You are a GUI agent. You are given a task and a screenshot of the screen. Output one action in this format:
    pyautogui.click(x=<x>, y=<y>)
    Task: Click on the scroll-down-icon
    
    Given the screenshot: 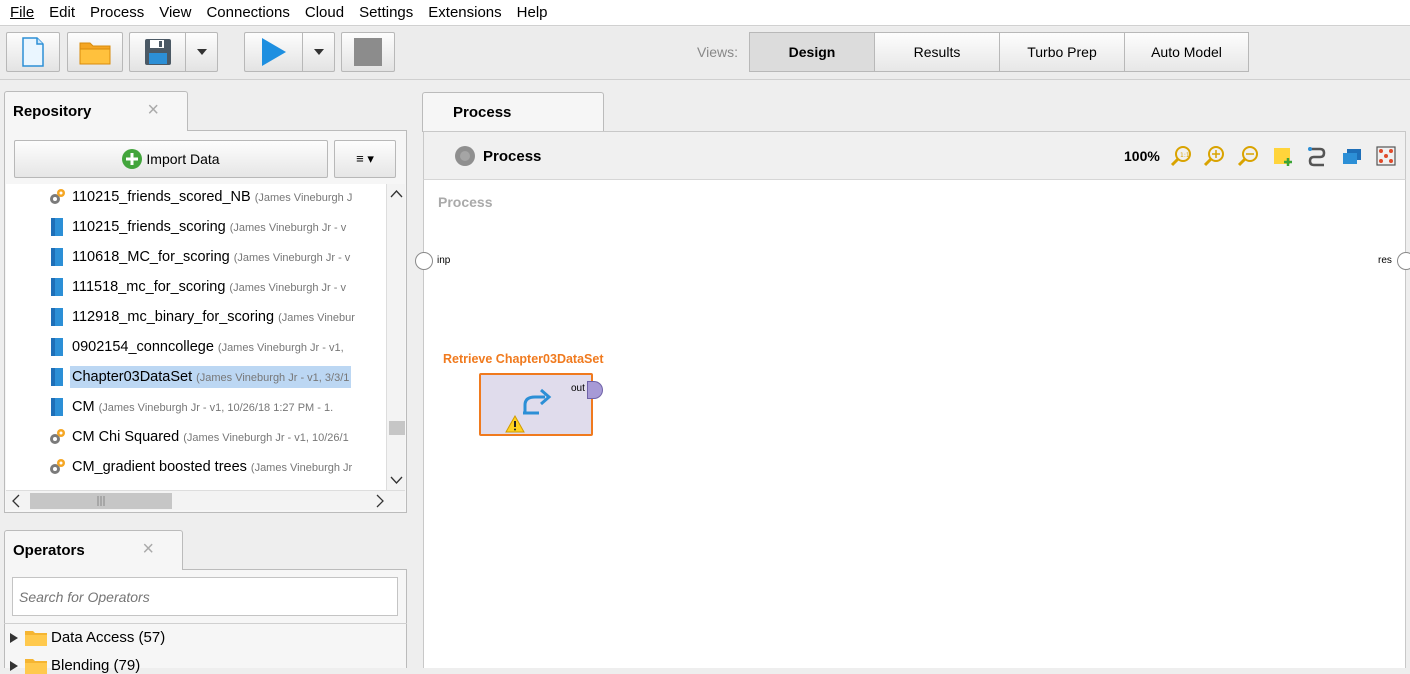 What is the action you would take?
    pyautogui.click(x=396, y=480)
    